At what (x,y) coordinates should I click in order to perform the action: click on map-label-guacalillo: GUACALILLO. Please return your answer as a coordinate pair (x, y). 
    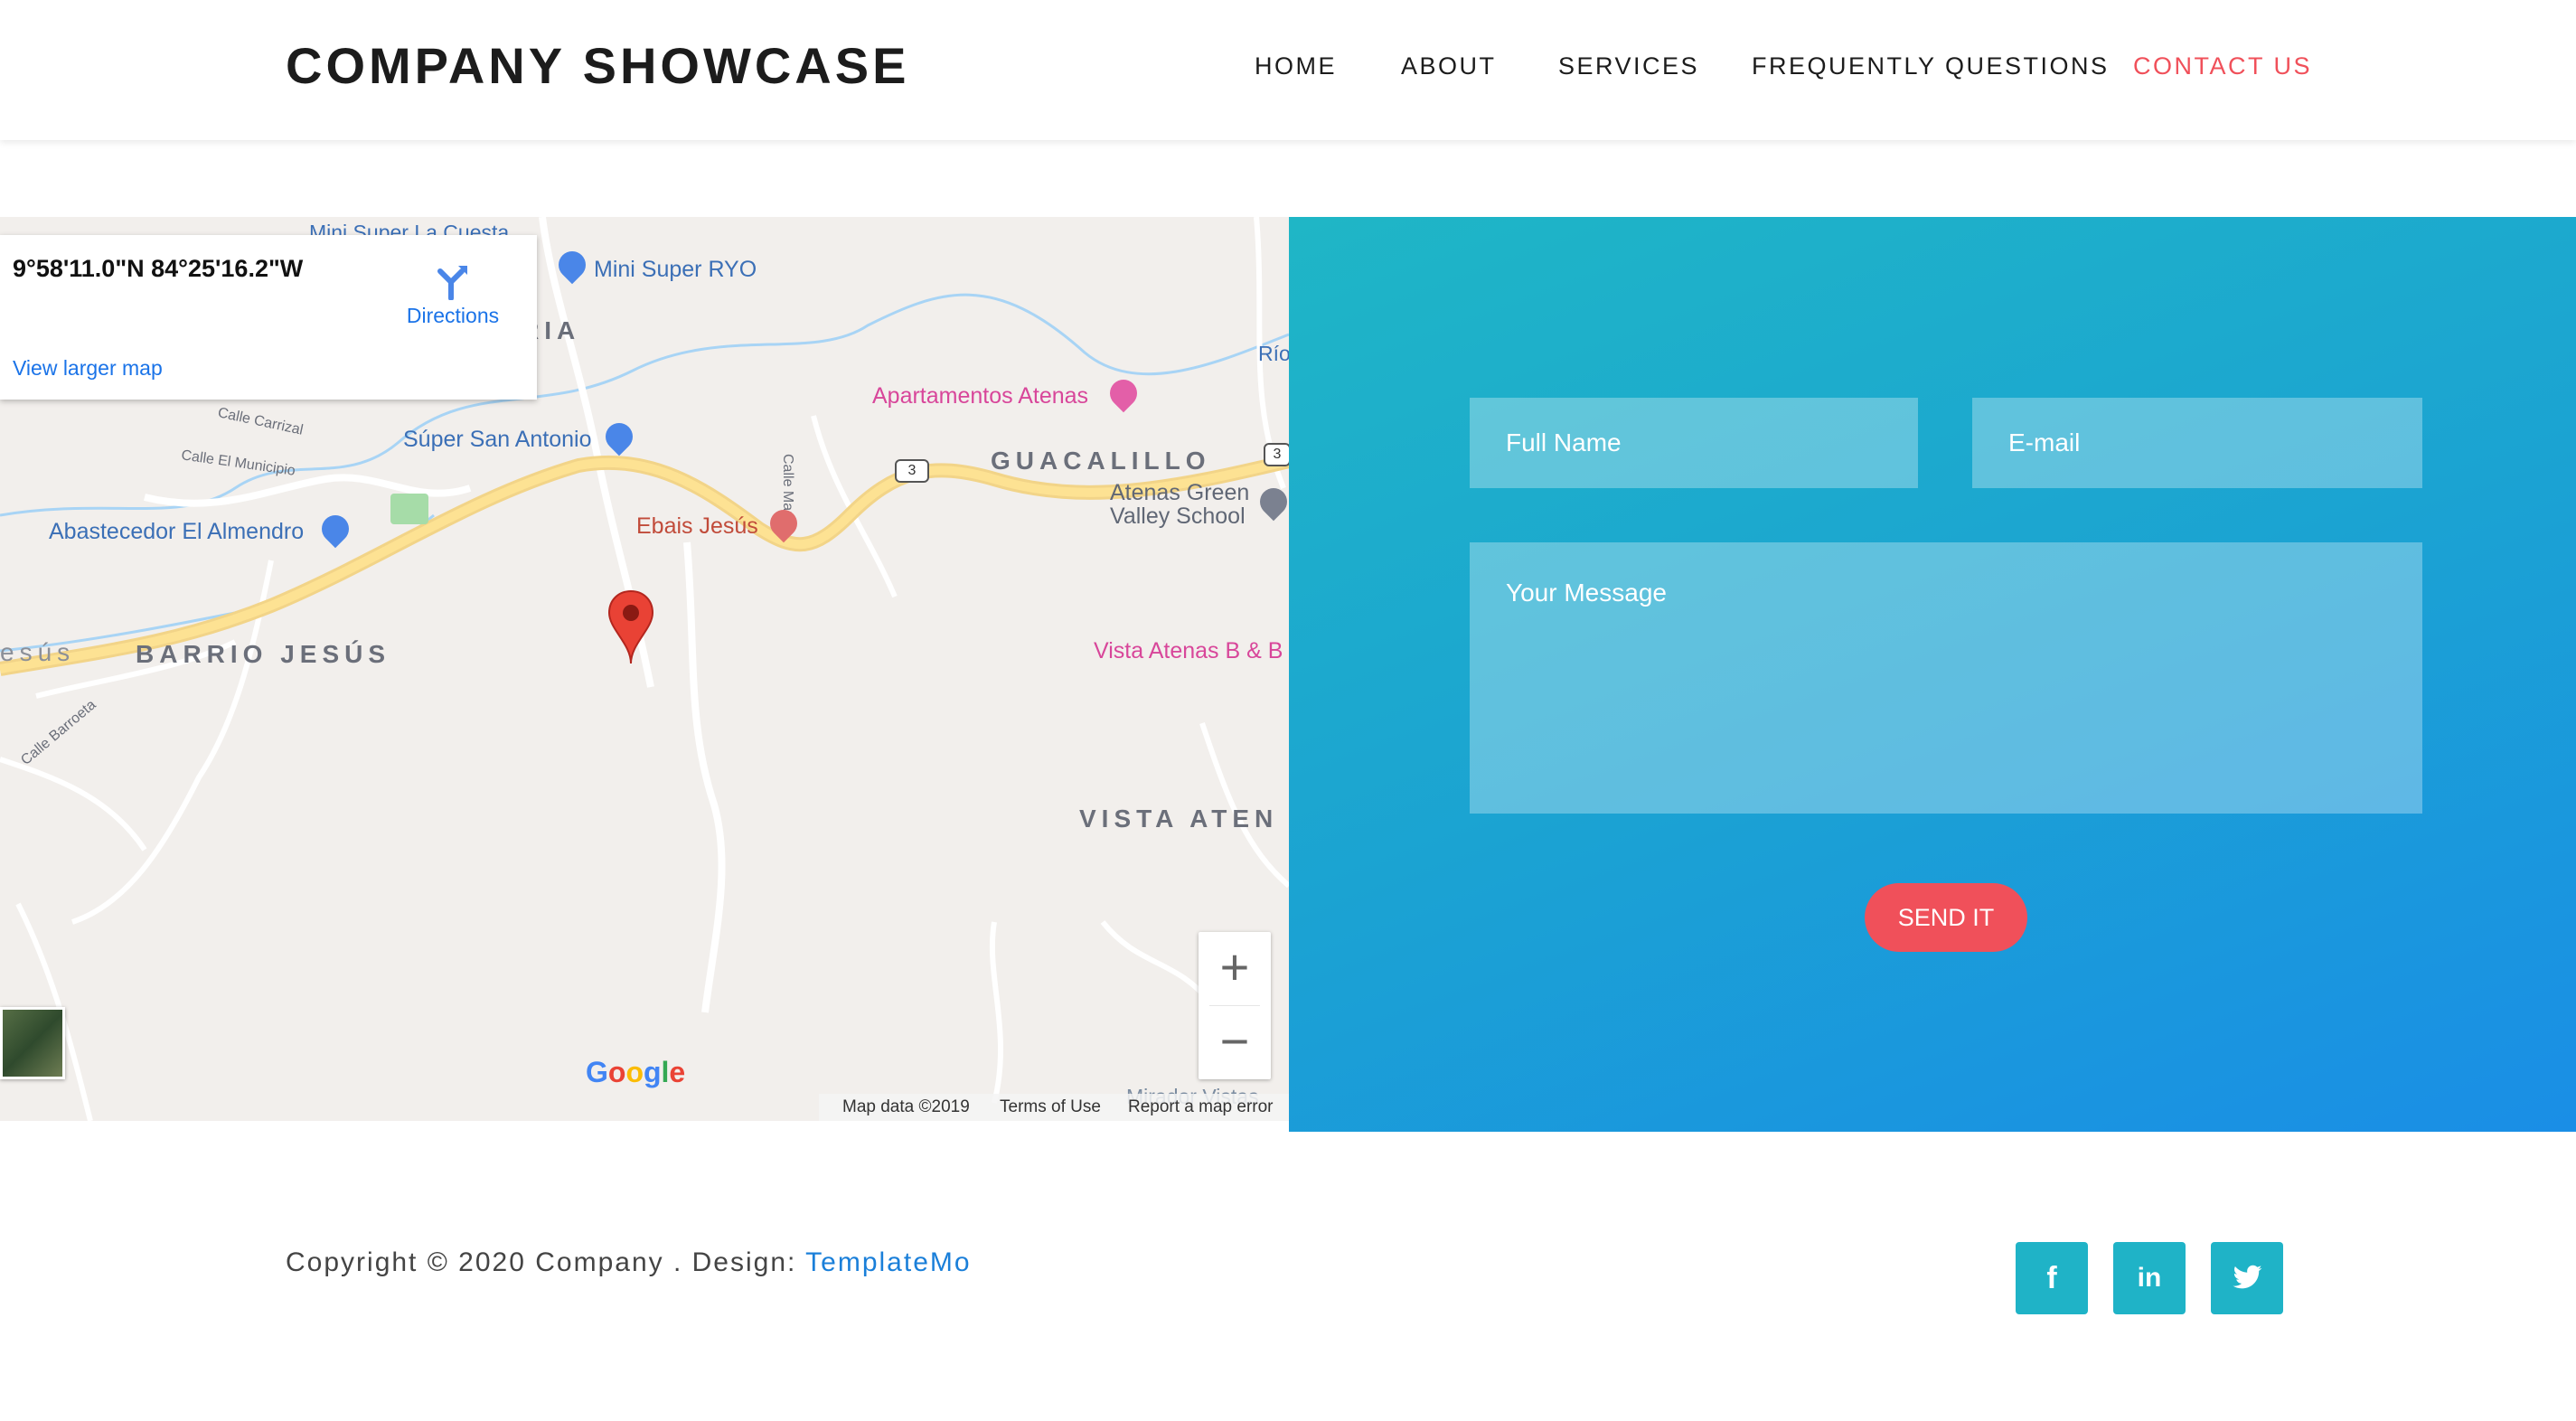
    Looking at the image, I should click on (1101, 461).